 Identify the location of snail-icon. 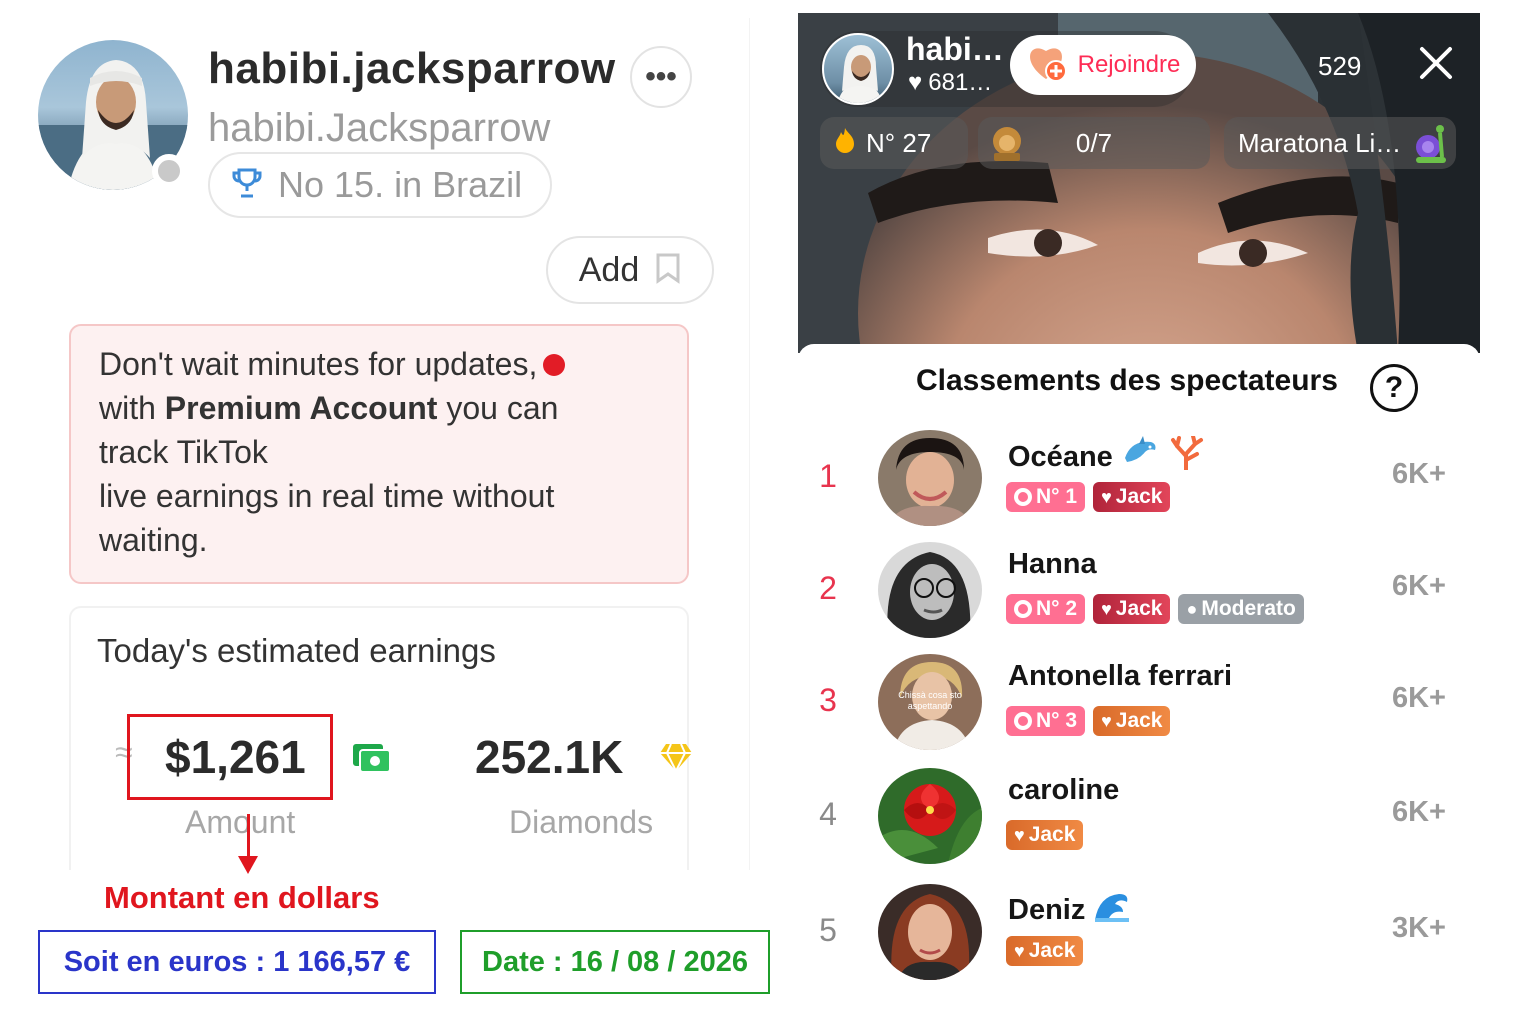
(1430, 145).